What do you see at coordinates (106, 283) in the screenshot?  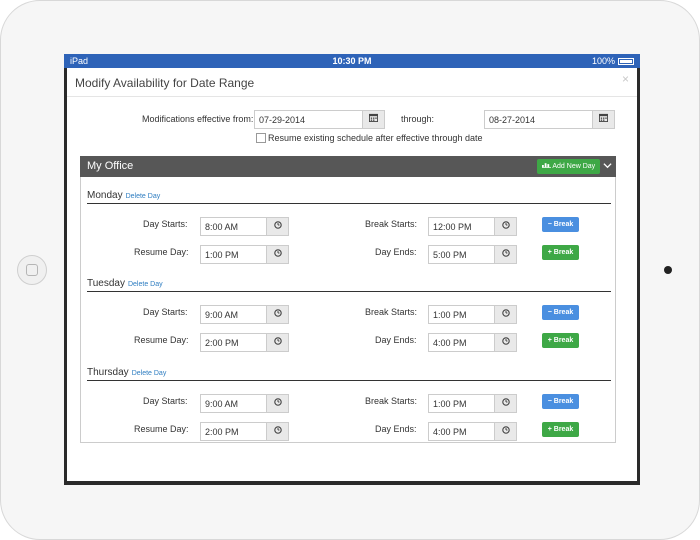 I see `day-name: Tuesday` at bounding box center [106, 283].